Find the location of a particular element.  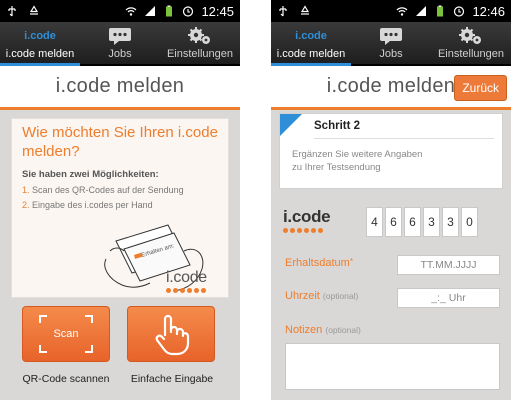

notes-textarea is located at coordinates (392, 366).